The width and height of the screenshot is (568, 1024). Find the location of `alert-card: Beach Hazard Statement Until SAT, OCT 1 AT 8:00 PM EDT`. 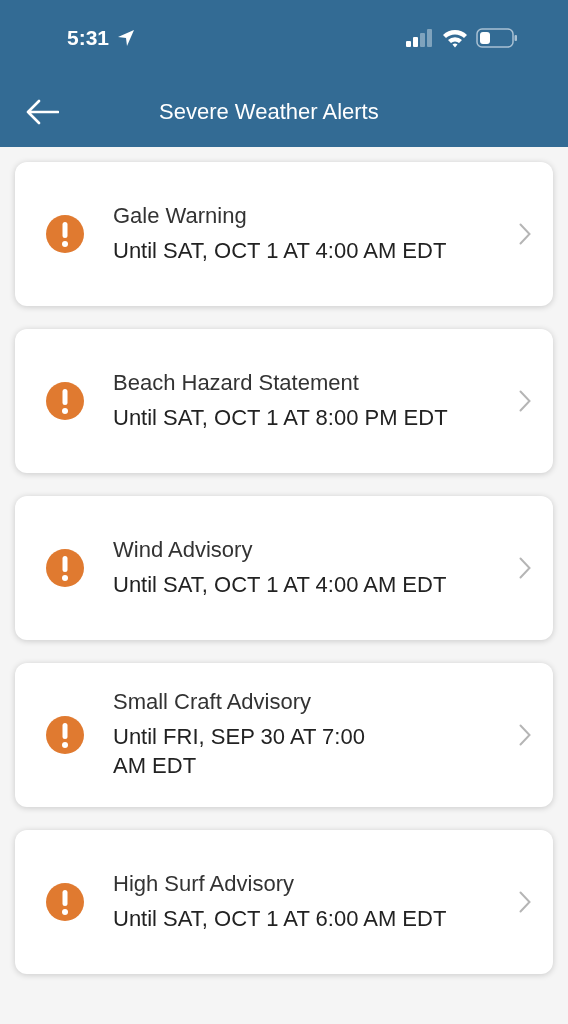

alert-card: Beach Hazard Statement Until SAT, OCT 1 AT 8:00 PM EDT is located at coordinates (284, 401).